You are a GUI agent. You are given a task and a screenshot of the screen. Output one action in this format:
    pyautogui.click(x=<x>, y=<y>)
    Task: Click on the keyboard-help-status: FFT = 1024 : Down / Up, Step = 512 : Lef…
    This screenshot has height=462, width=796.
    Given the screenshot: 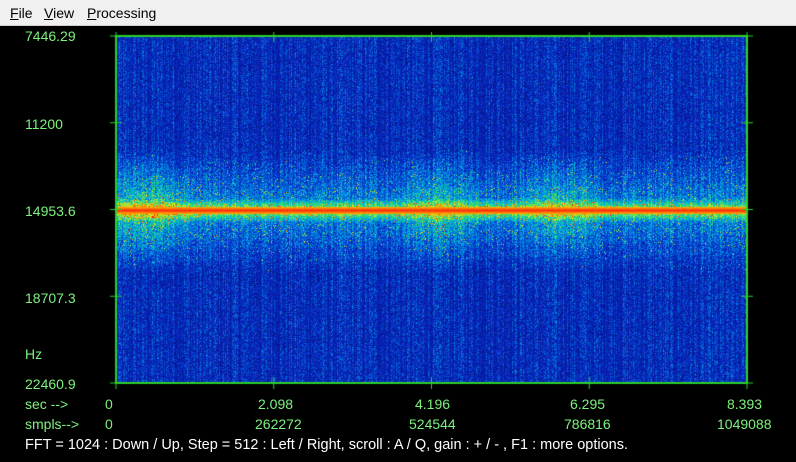 What is the action you would take?
    pyautogui.click(x=326, y=445)
    